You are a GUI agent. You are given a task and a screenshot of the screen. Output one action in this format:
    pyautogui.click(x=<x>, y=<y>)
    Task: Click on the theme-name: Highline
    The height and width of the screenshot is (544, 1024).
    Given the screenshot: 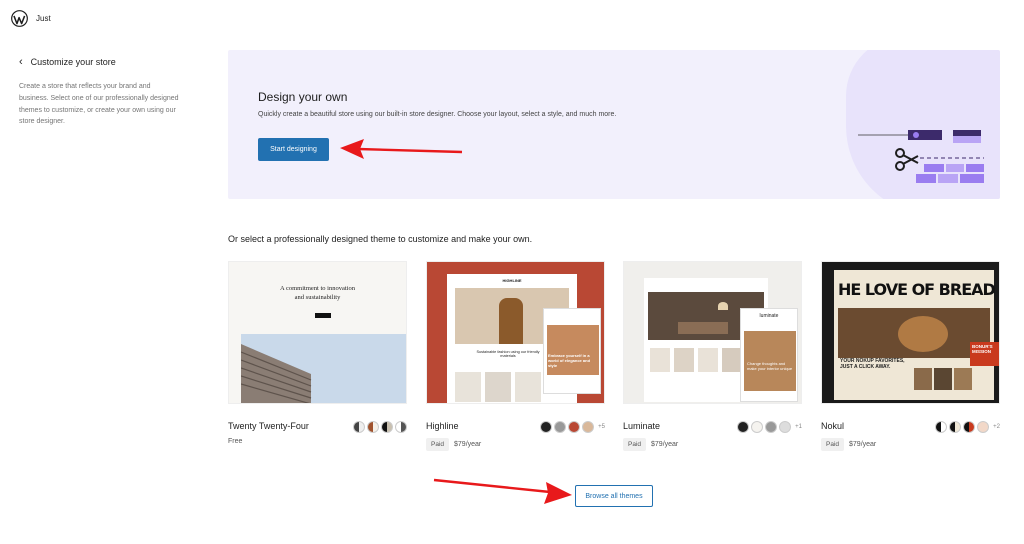 What is the action you would take?
    pyautogui.click(x=442, y=426)
    